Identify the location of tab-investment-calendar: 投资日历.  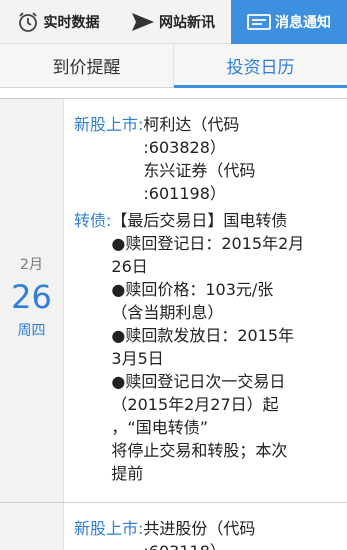
(260, 66).